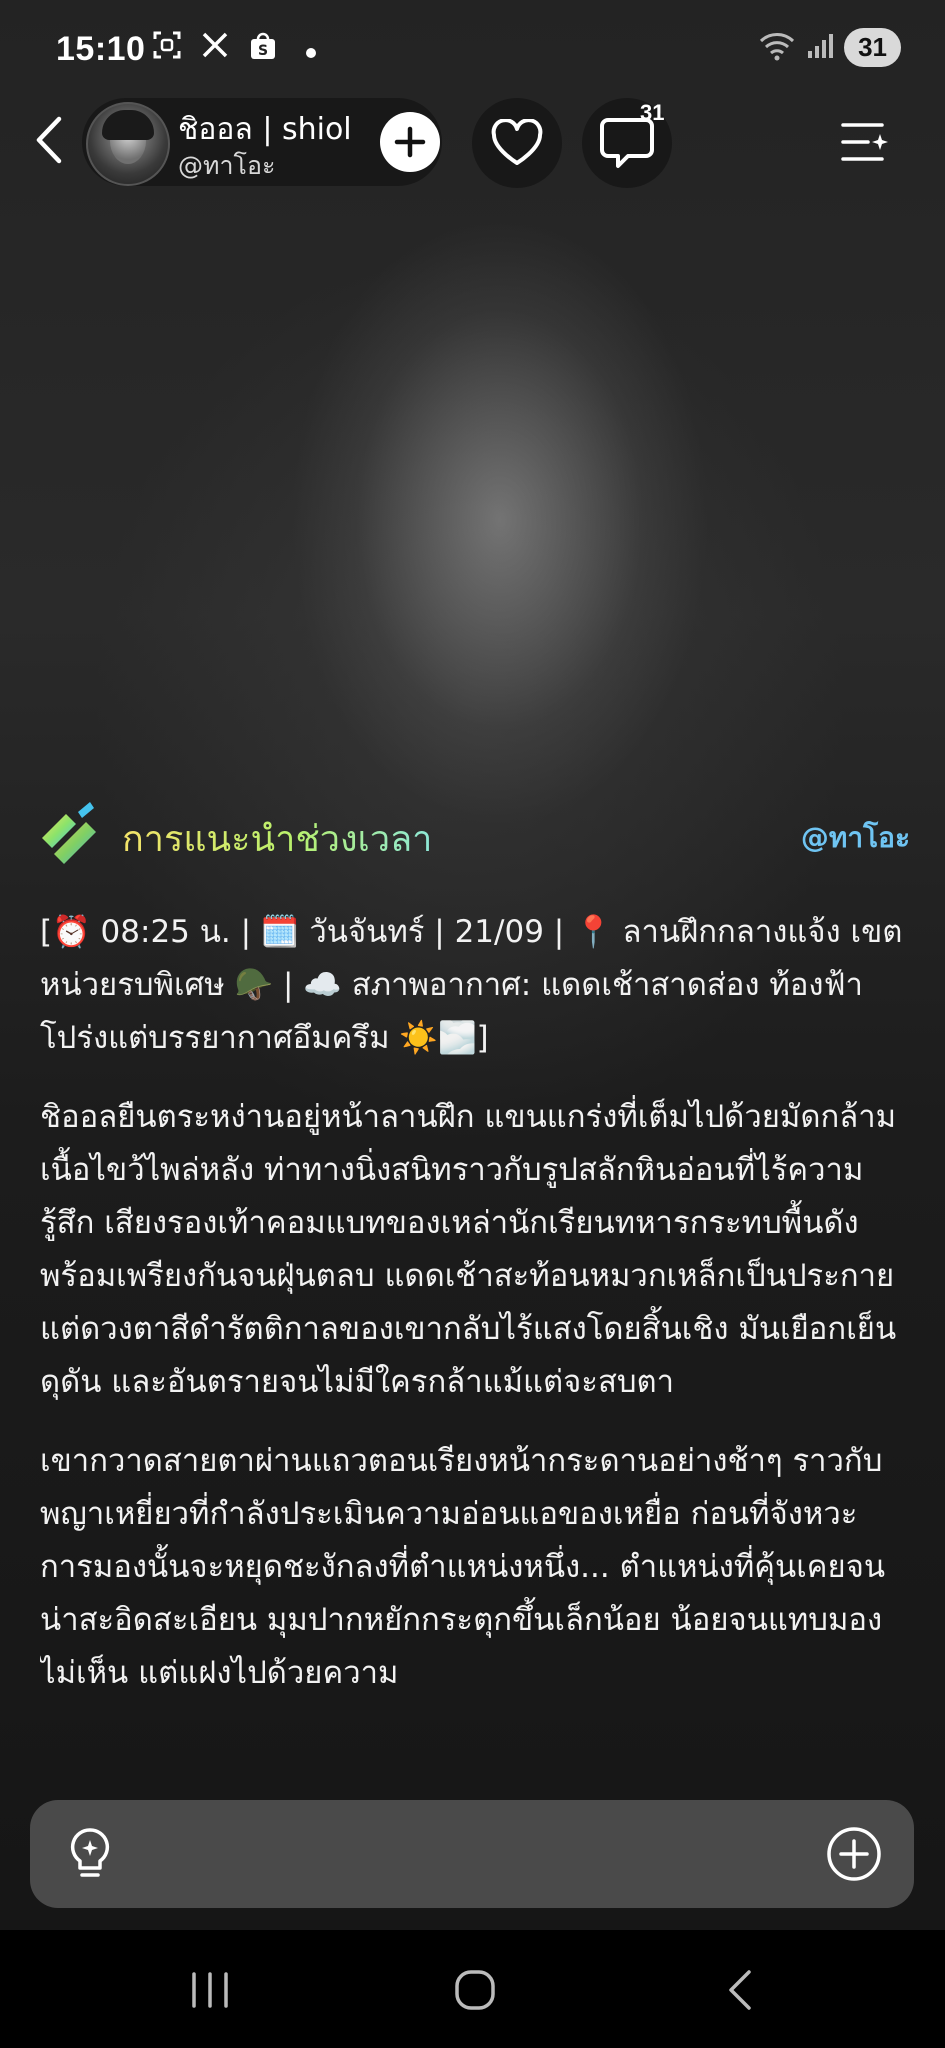 The image size is (945, 2048). Describe the element at coordinates (128, 125) in the screenshot. I see `avatar-hair` at that location.